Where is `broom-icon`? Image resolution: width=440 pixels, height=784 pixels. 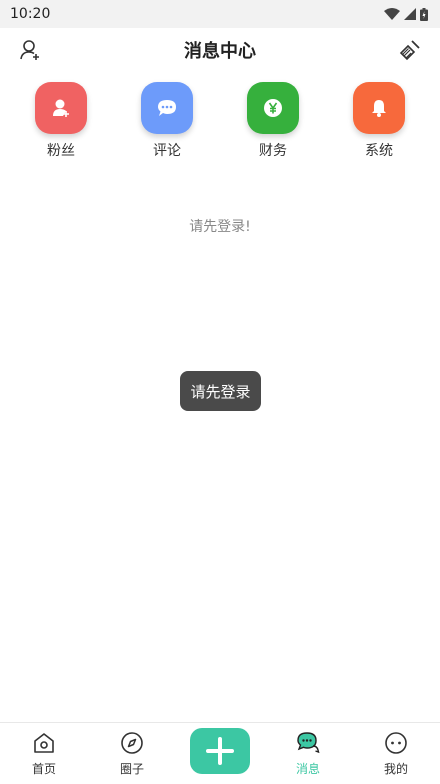 broom-icon is located at coordinates (409, 50).